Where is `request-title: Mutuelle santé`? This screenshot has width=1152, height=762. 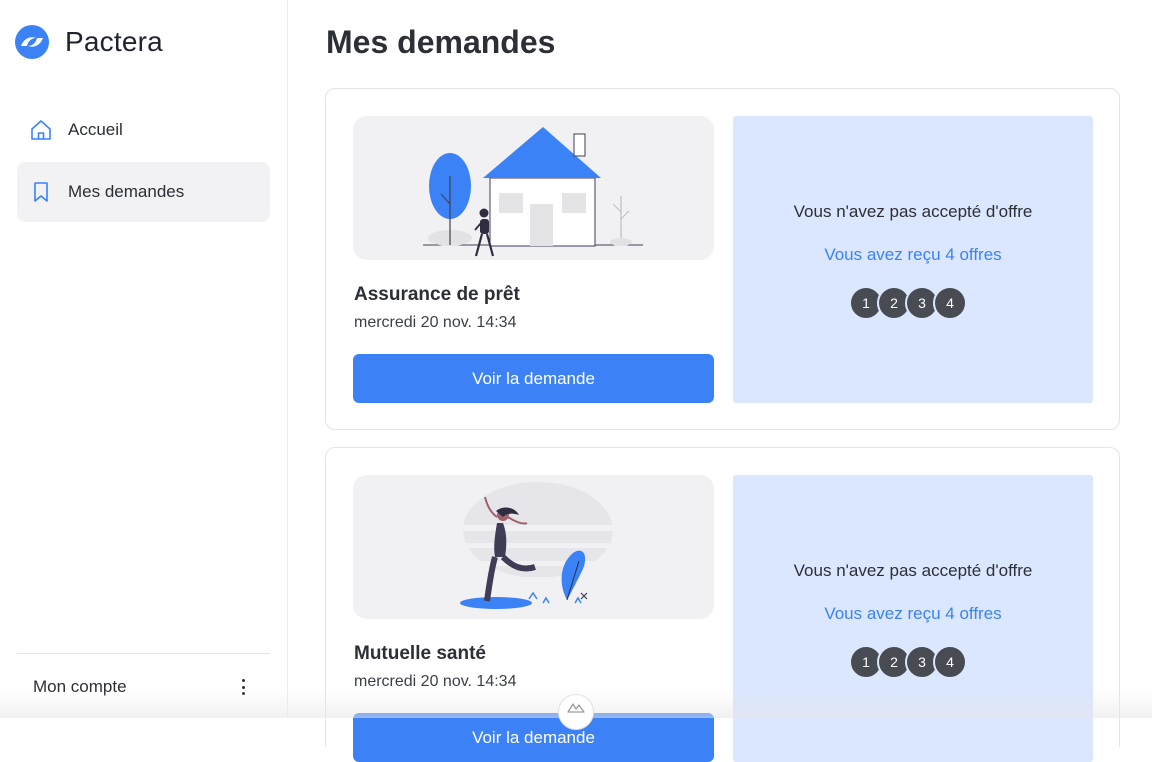 request-title: Mutuelle santé is located at coordinates (420, 653).